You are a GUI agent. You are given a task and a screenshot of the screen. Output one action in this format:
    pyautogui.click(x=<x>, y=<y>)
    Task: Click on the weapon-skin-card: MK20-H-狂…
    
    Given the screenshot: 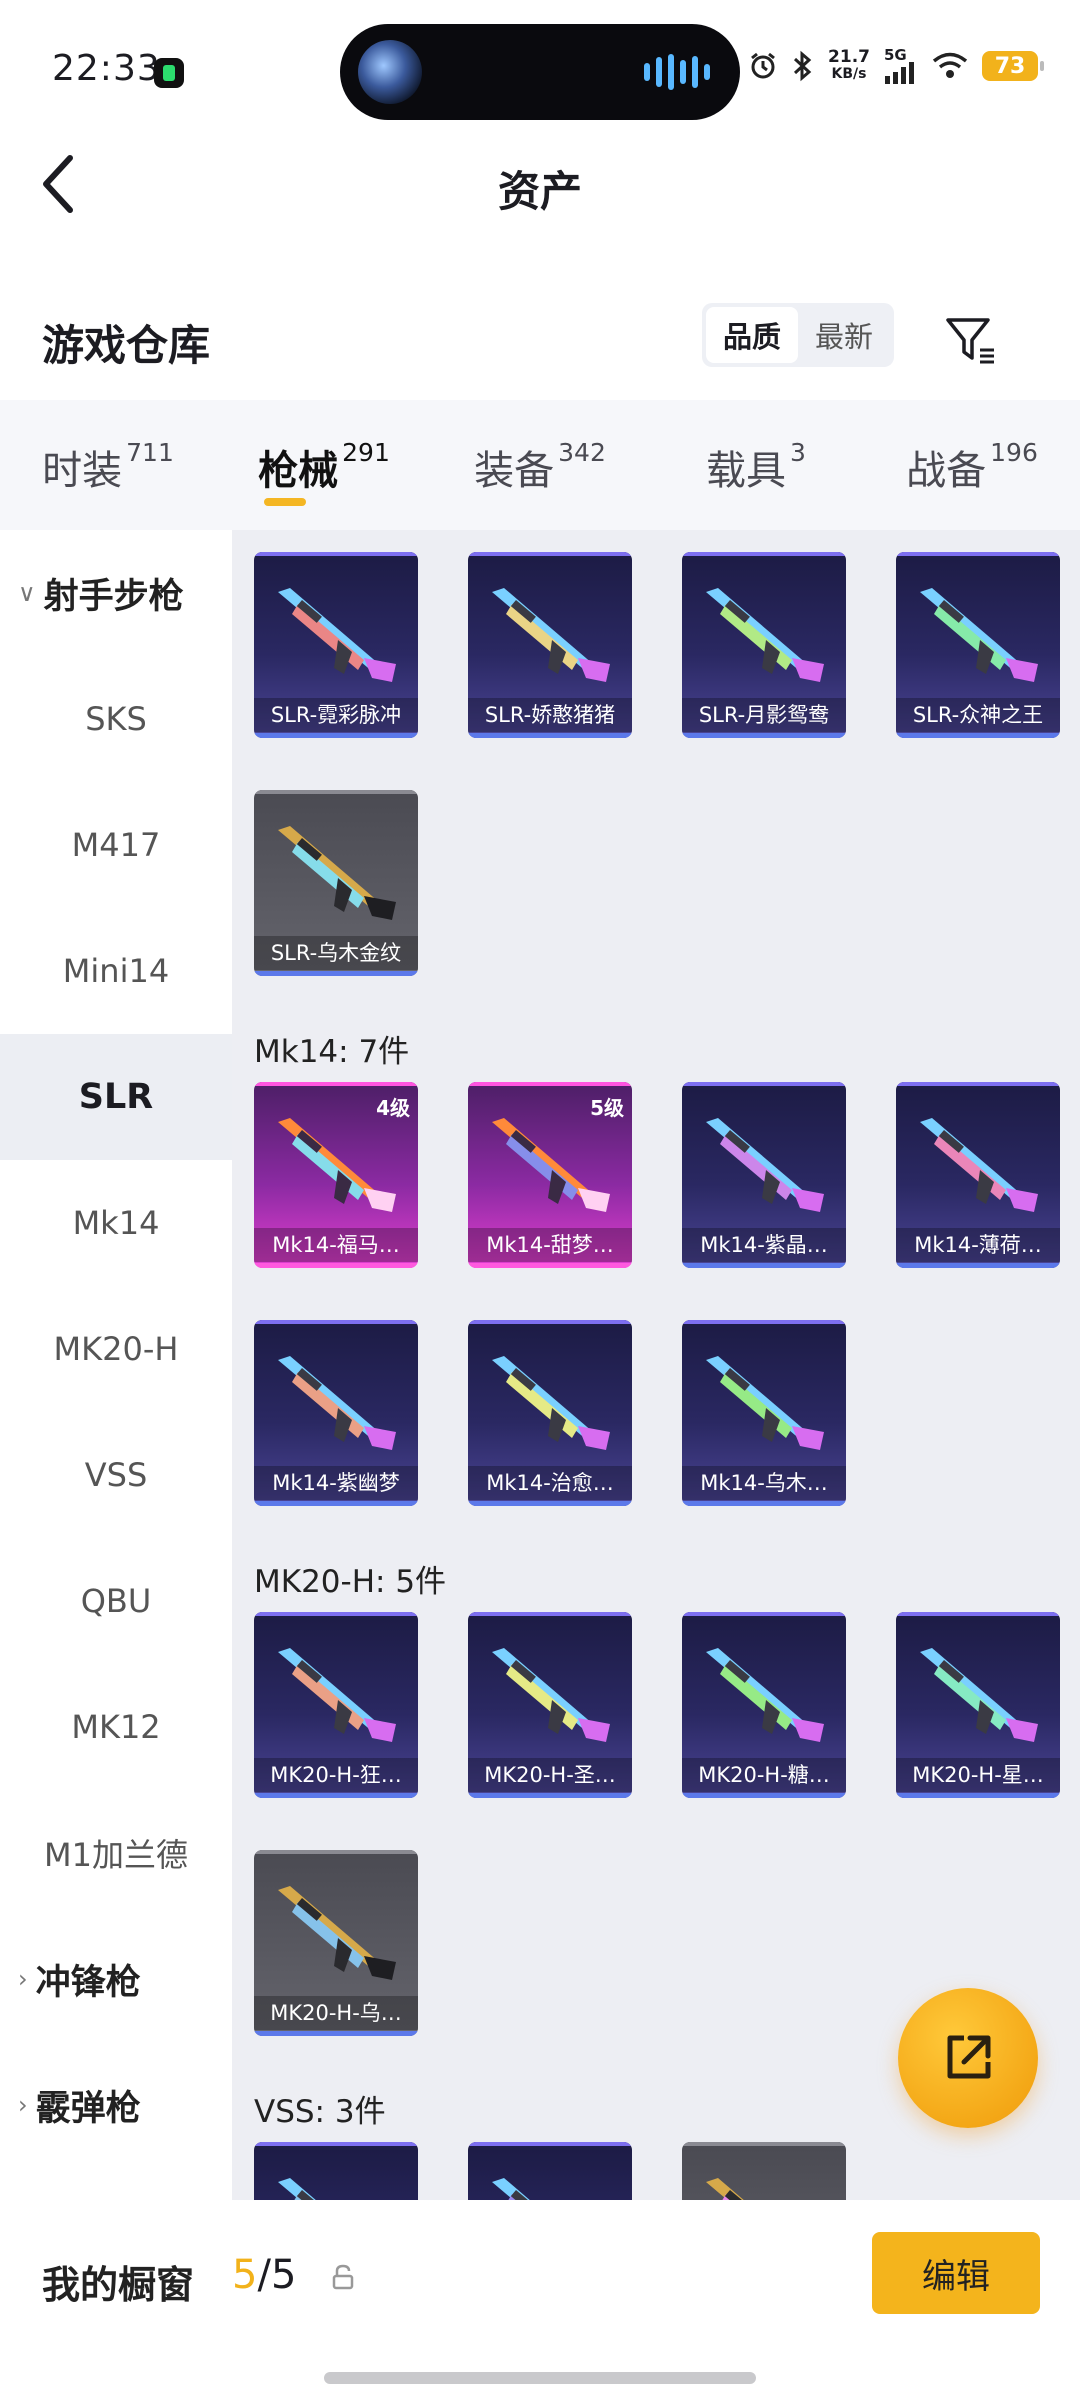 What is the action you would take?
    pyautogui.click(x=336, y=1705)
    